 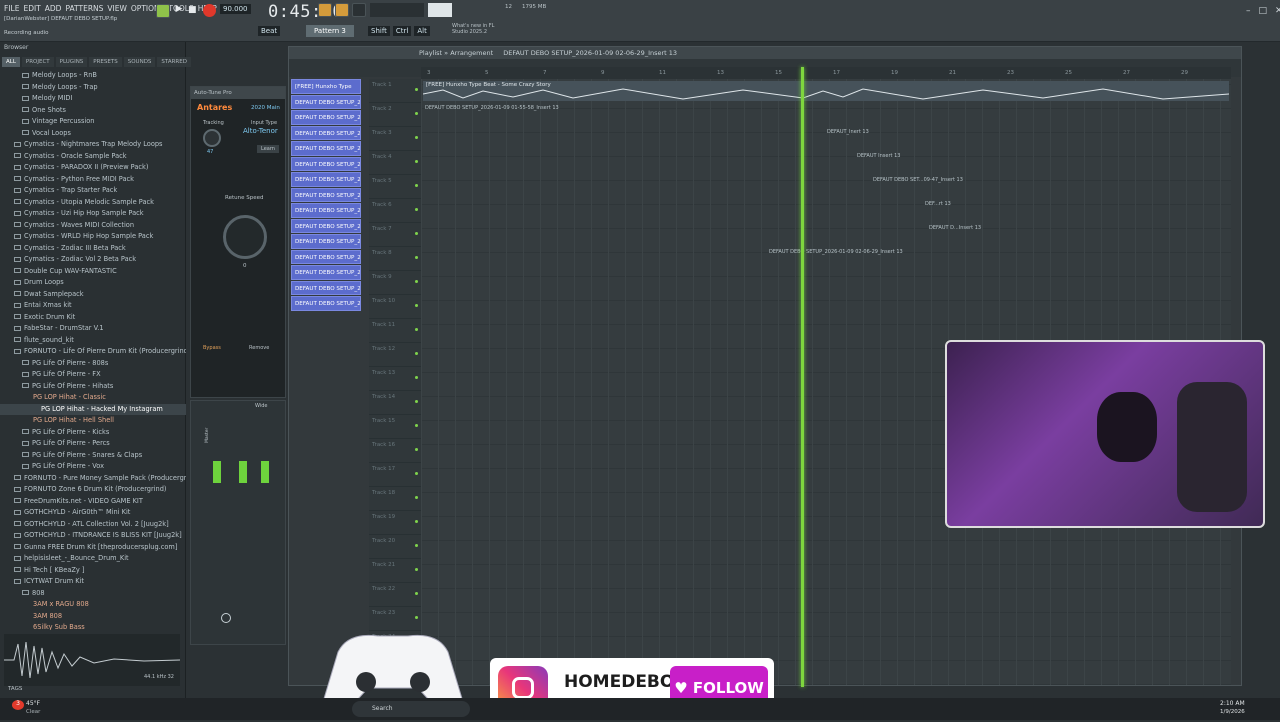 What do you see at coordinates (93, 490) in the screenshot?
I see `browser-folder: FORNUTO Zone 6 Drum Kit (Producergrind)` at bounding box center [93, 490].